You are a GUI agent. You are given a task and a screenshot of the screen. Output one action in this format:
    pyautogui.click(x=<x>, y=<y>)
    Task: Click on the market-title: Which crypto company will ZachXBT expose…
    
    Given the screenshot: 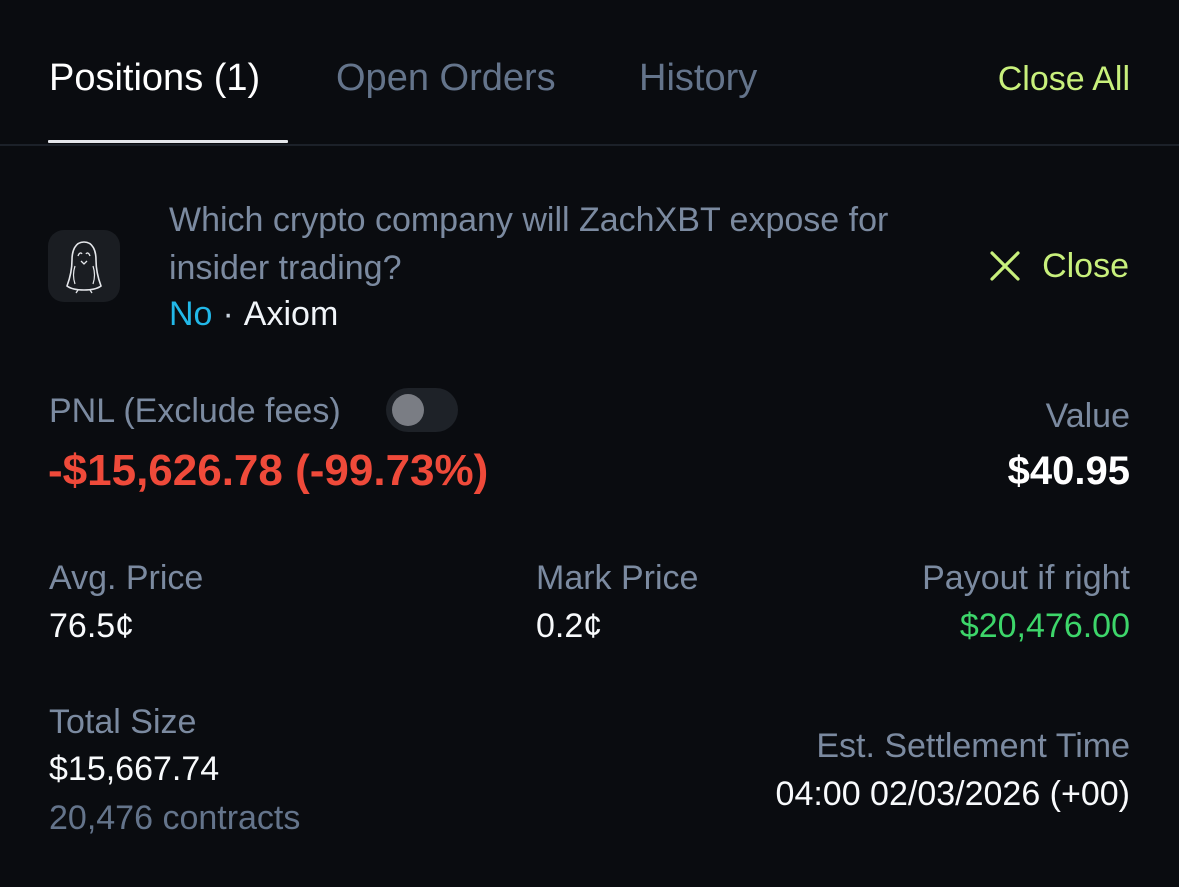 What is the action you would take?
    pyautogui.click(x=559, y=244)
    